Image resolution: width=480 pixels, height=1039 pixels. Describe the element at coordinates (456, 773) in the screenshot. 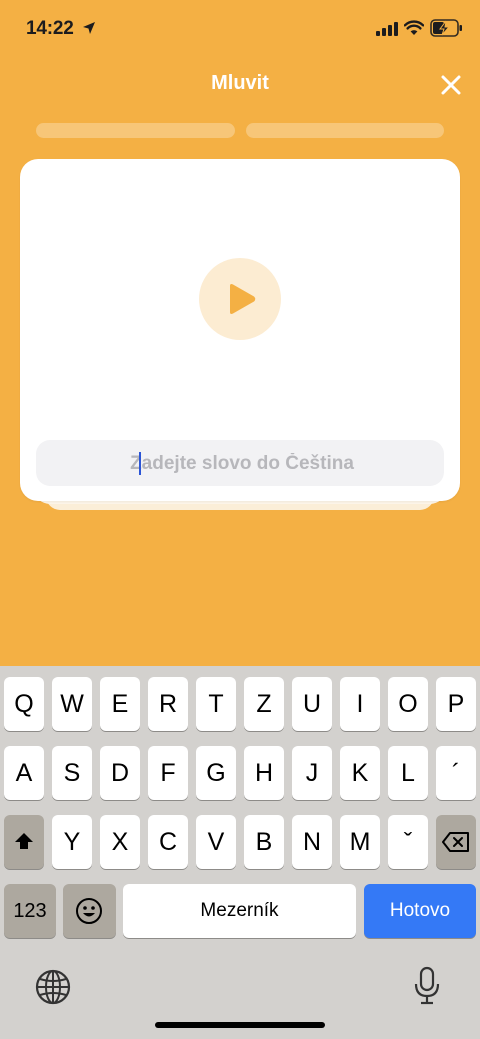

I see `key-9: ´` at that location.